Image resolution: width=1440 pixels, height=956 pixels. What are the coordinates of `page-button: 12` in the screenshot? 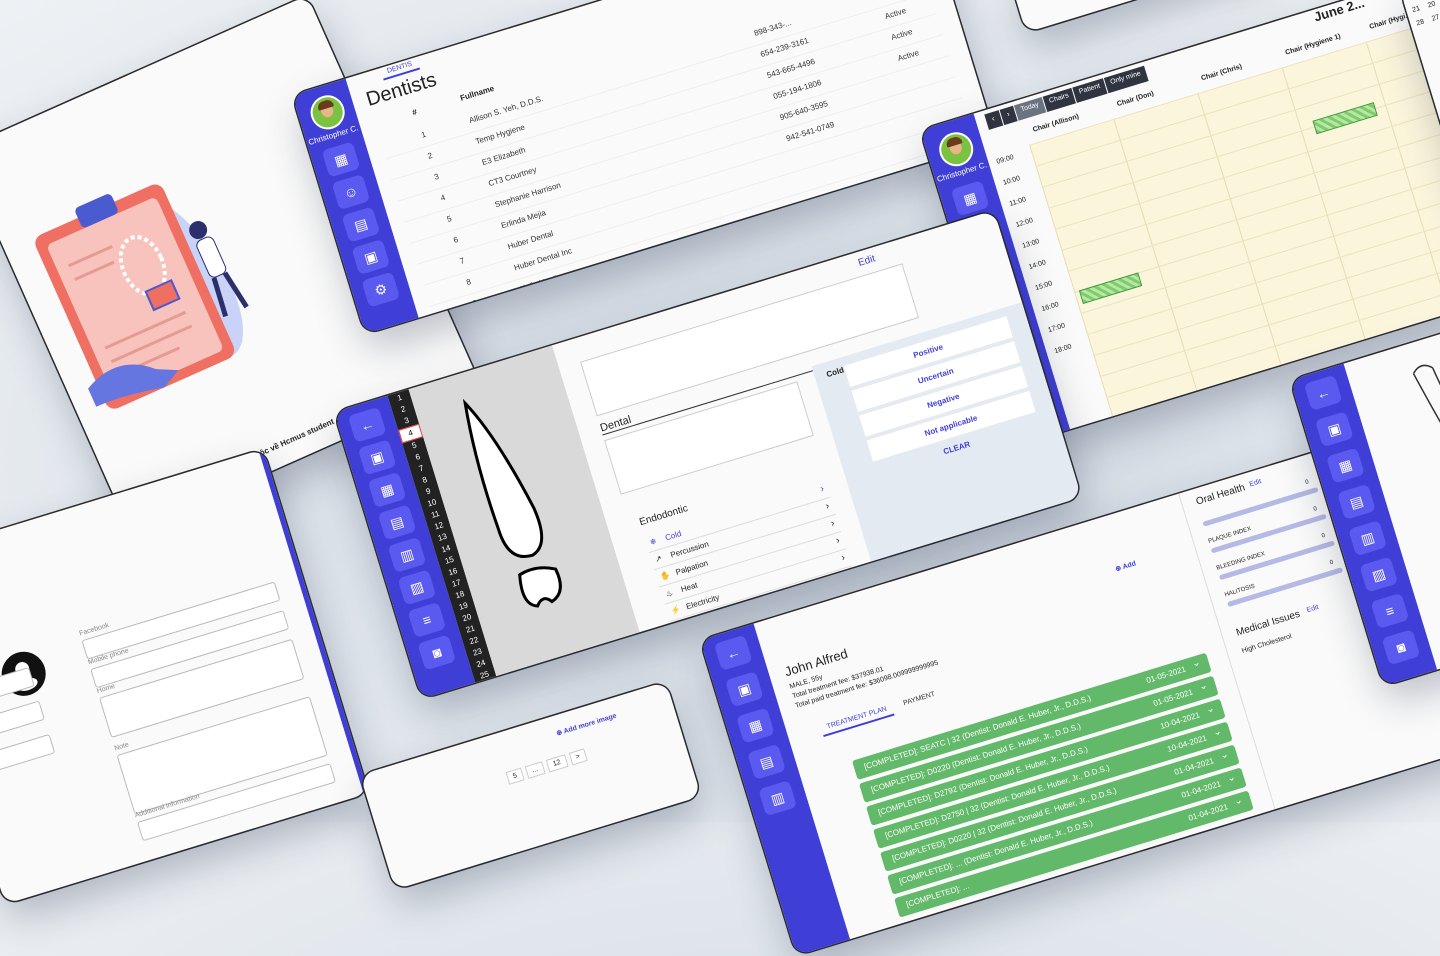 It's located at (557, 763).